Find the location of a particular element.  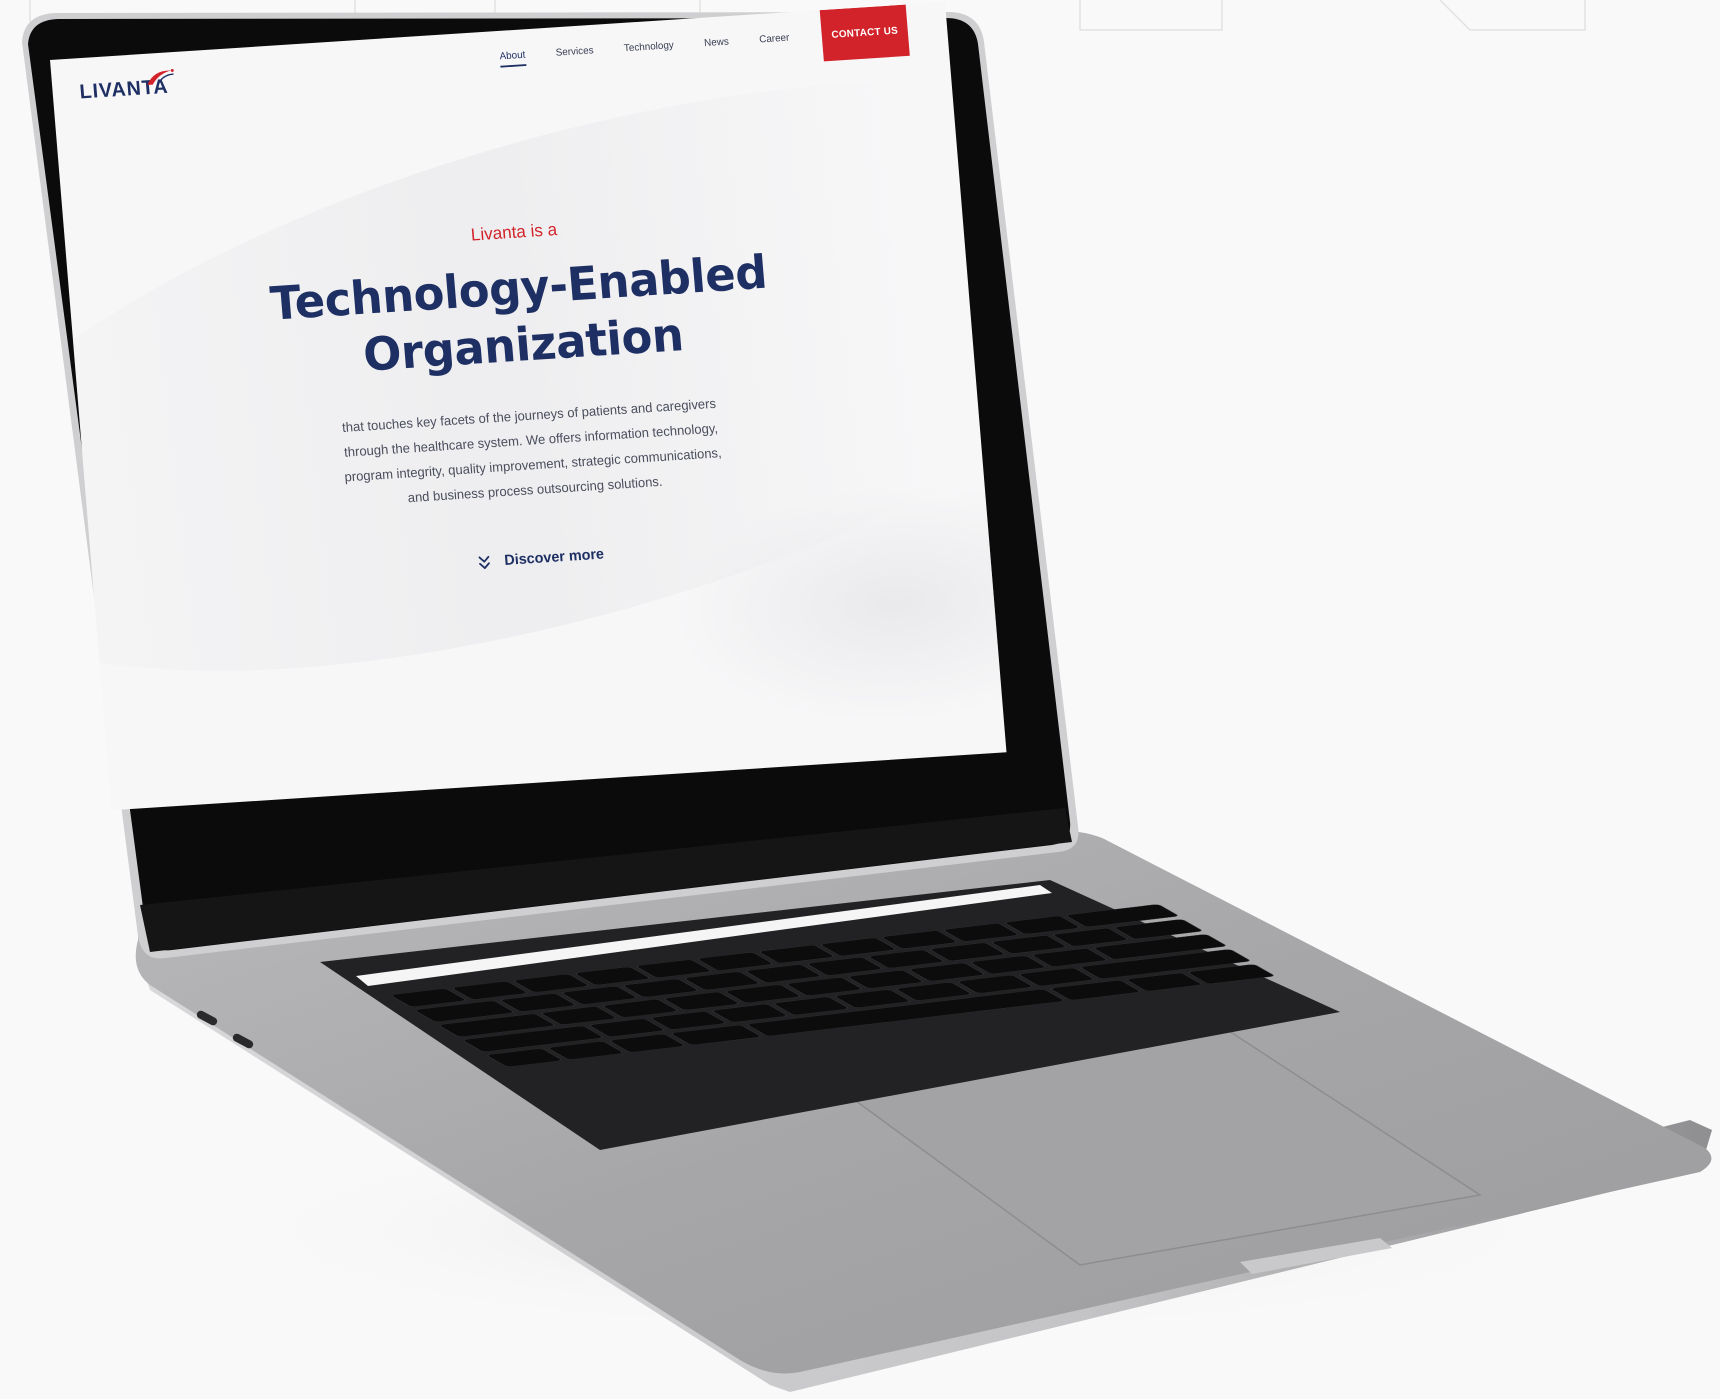

nav-item-technology: Technology is located at coordinates (648, 50).